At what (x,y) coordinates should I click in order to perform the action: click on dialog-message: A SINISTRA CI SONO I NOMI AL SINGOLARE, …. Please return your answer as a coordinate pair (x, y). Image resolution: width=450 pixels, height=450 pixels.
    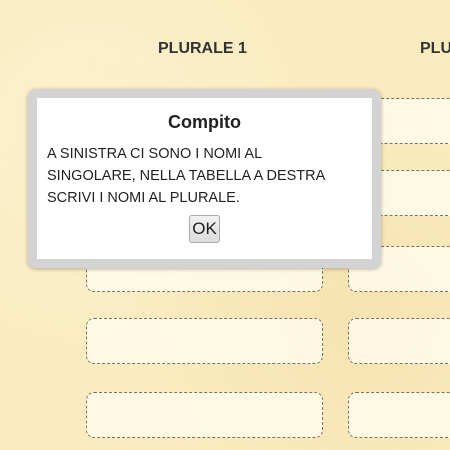
    Looking at the image, I should click on (186, 176).